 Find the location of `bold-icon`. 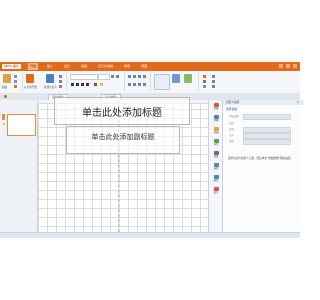

bold-icon is located at coordinates (72, 84).